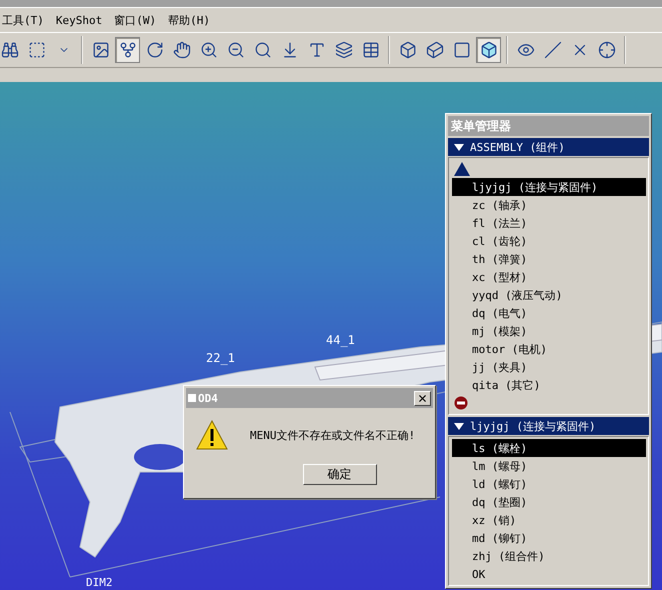 The height and width of the screenshot is (590, 662). What do you see at coordinates (553, 50) in the screenshot?
I see `slash-icon` at bounding box center [553, 50].